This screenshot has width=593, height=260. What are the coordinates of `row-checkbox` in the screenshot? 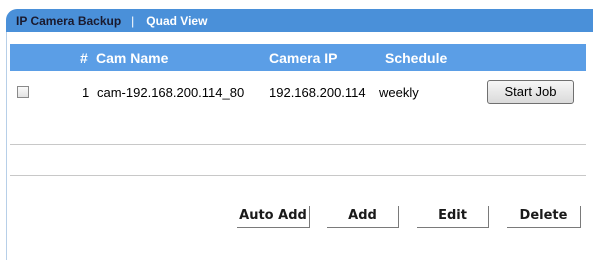 It's located at (23, 92).